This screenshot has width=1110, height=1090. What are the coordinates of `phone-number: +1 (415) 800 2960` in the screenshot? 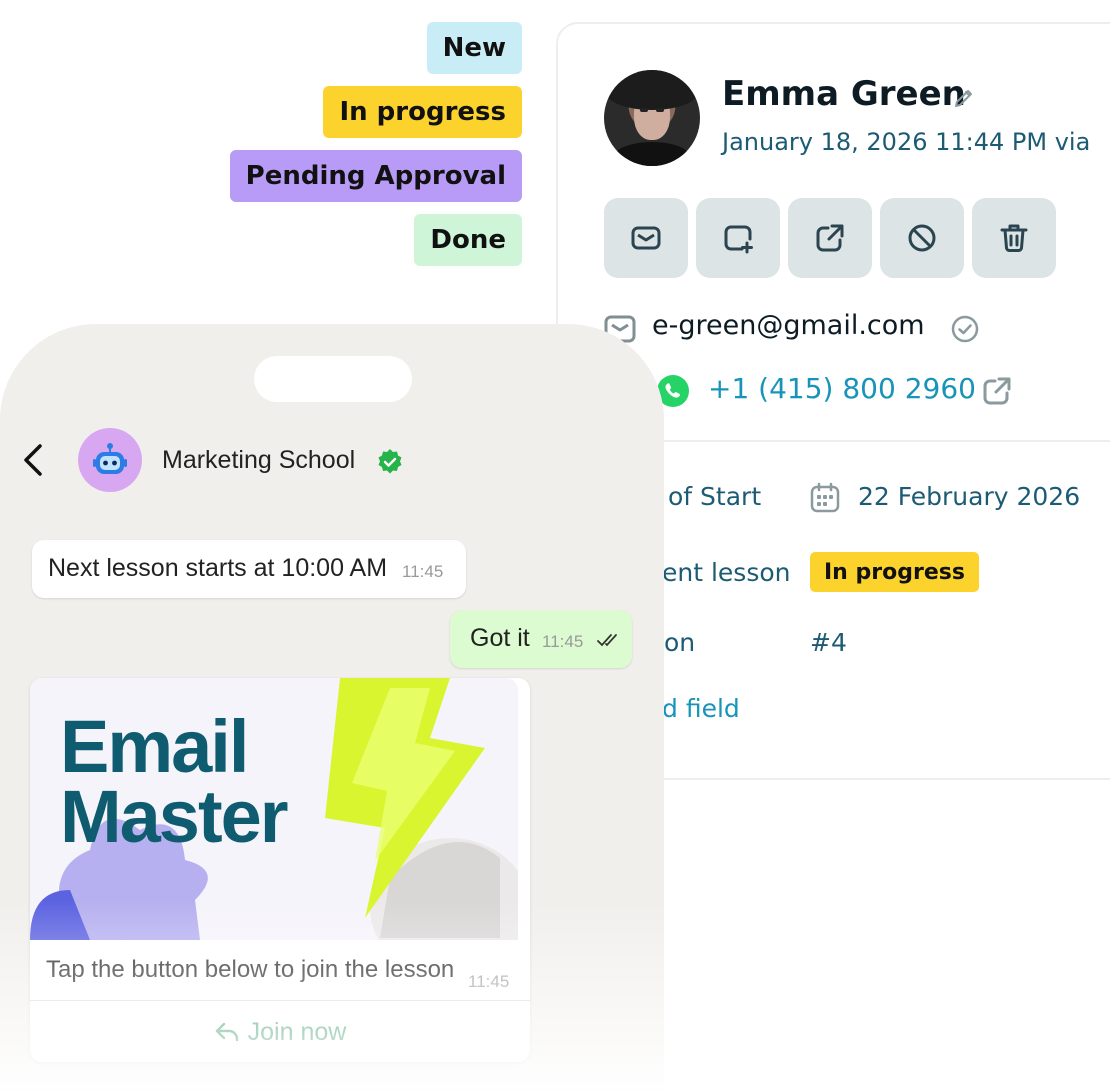 It's located at (842, 388).